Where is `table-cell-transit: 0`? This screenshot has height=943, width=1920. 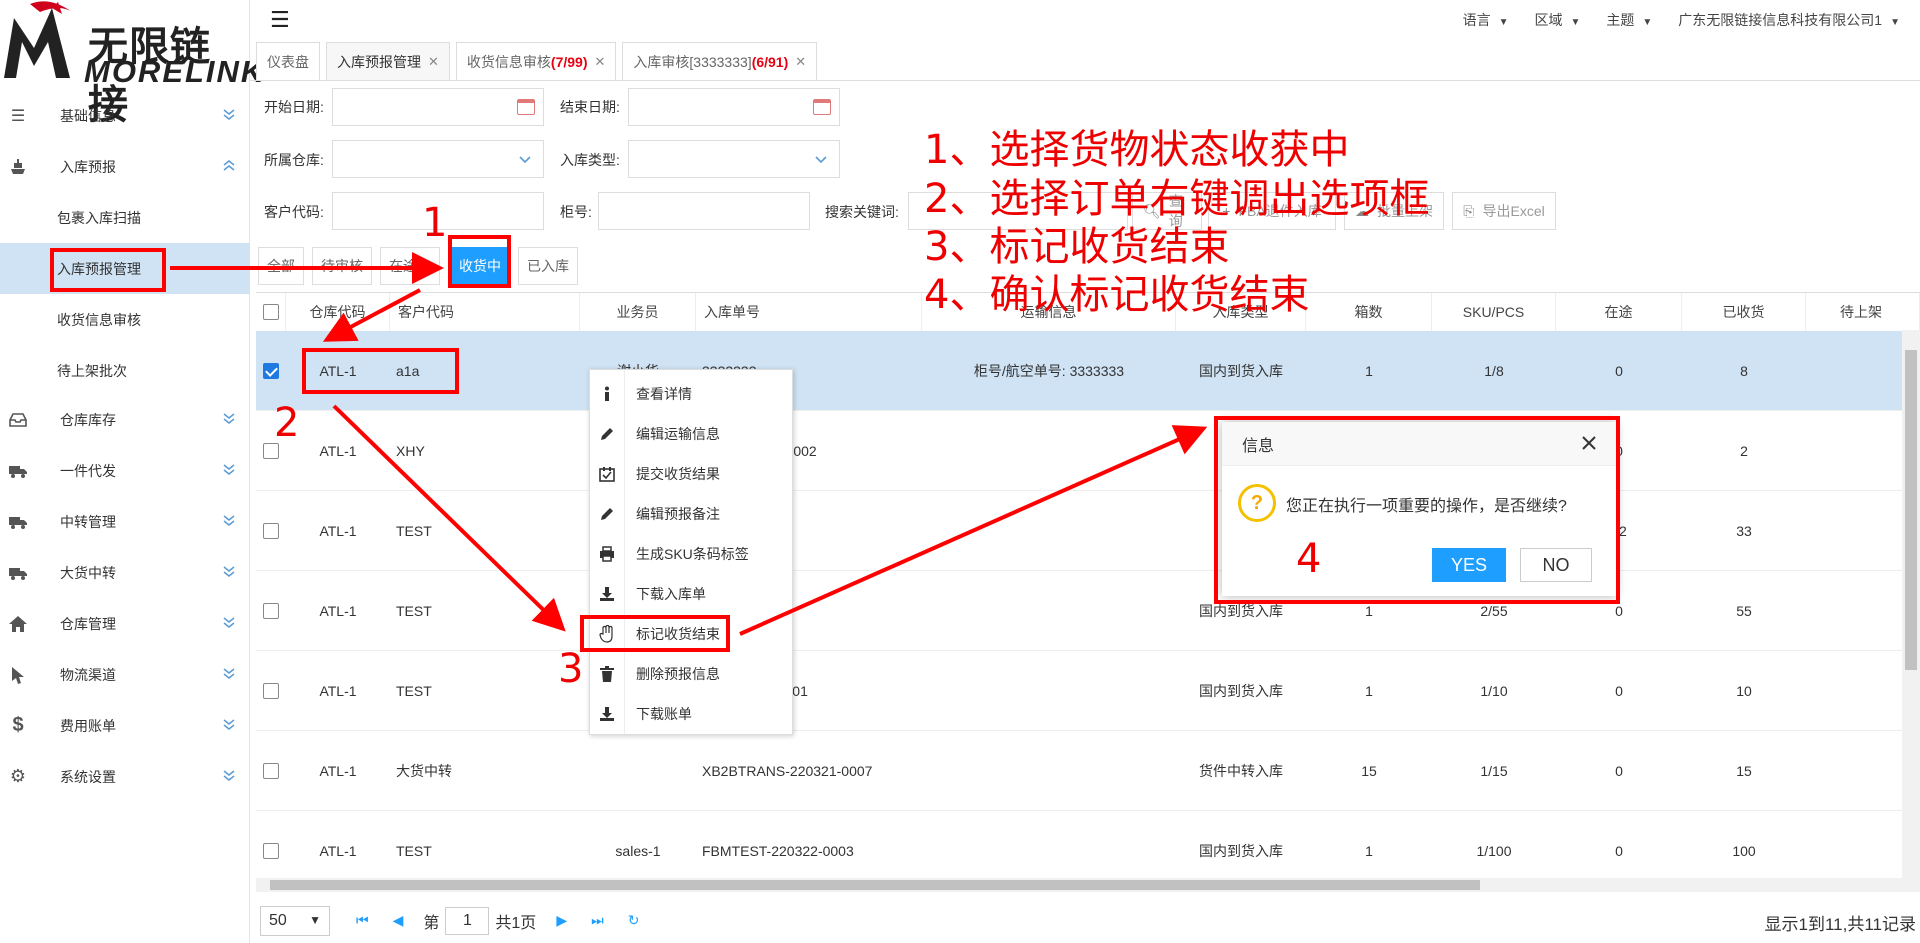
table-cell-transit: 0 is located at coordinates (1619, 771).